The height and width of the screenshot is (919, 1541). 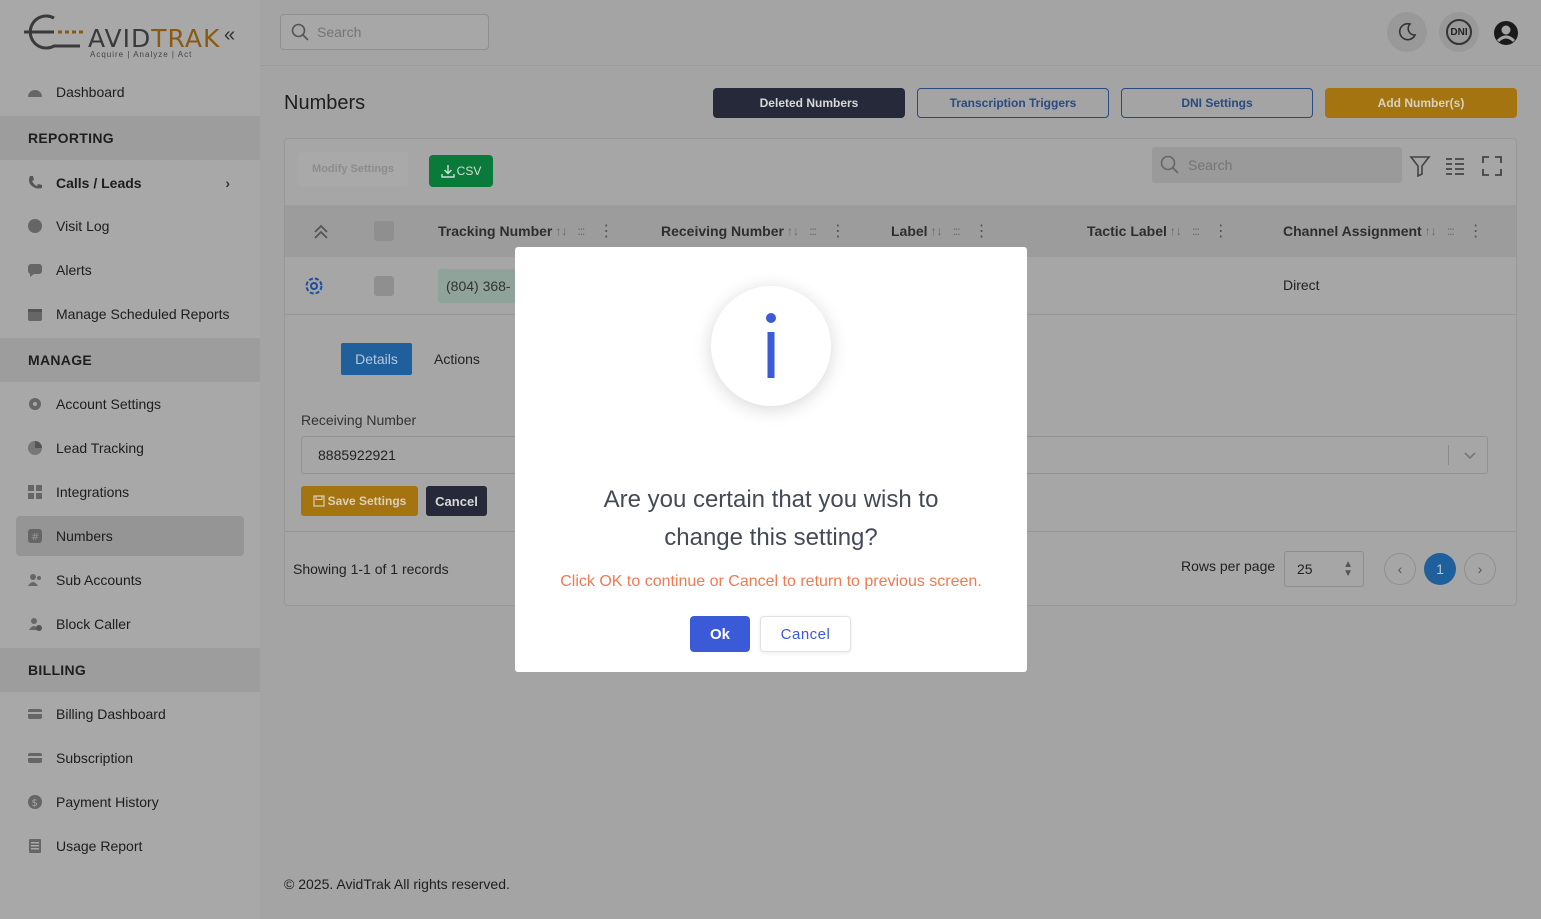 I want to click on brand-logo: AVIDTRAK Acquire | Analyze | Act, so click(x=123, y=36).